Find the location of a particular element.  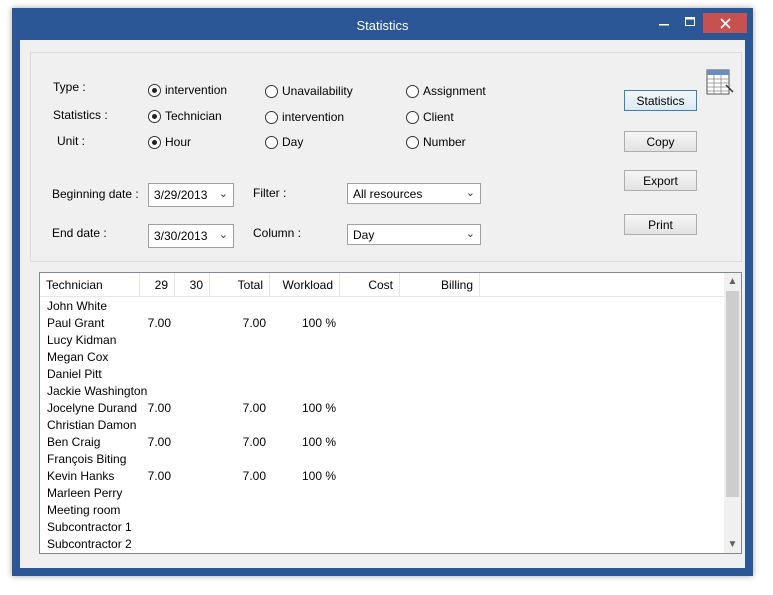

radio-statistics-technician: Technician is located at coordinates (185, 116).